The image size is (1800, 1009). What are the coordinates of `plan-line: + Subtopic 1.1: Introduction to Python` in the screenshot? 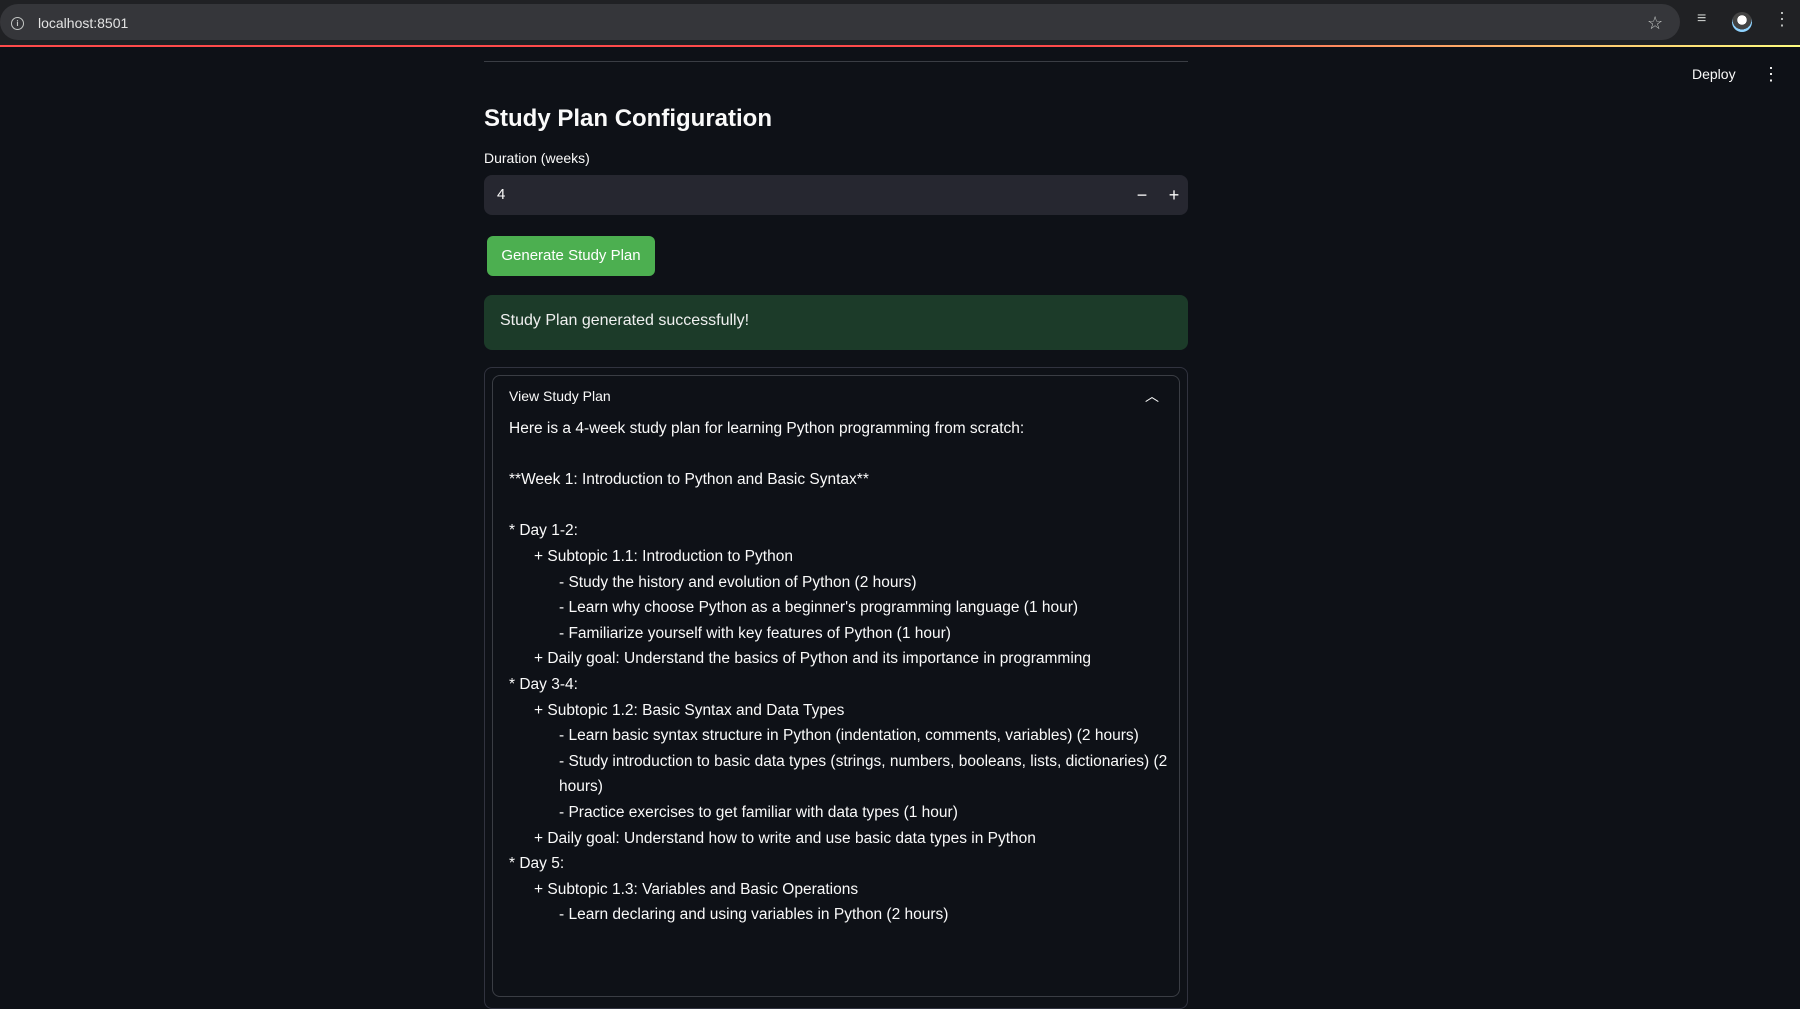 It's located at (663, 556).